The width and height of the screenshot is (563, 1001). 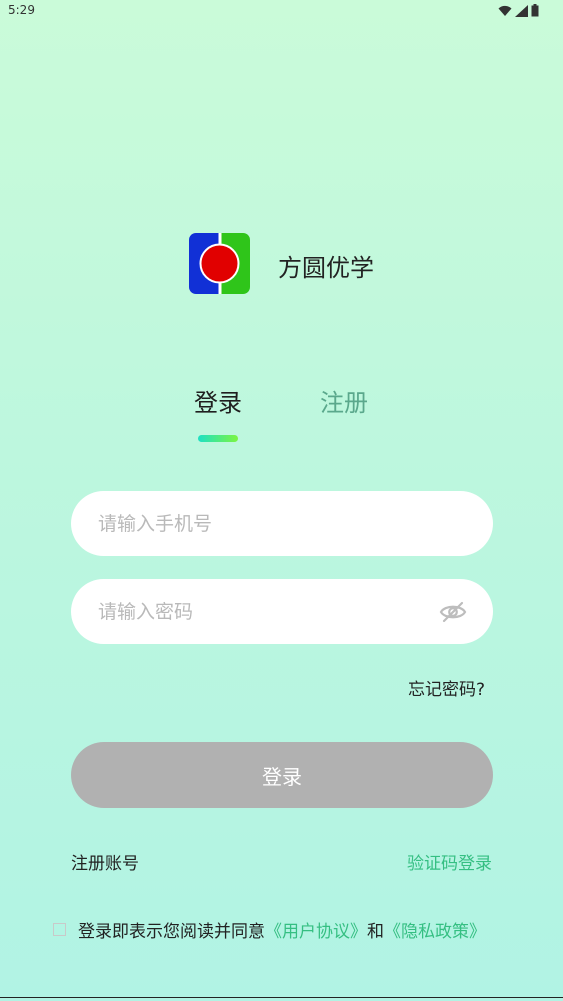 I want to click on signal-icon, so click(x=521, y=10).